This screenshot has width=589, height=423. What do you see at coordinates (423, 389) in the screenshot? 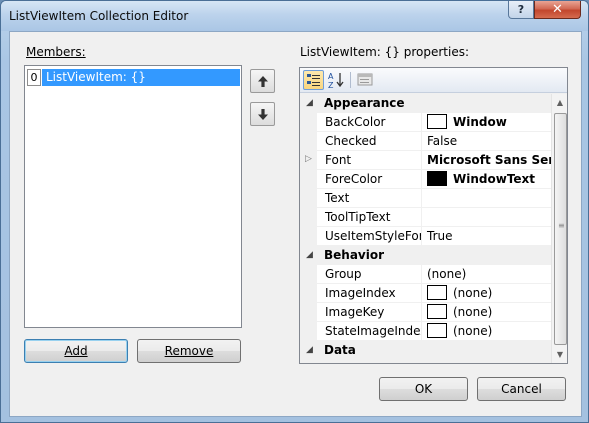
I see `ok-button: OK` at bounding box center [423, 389].